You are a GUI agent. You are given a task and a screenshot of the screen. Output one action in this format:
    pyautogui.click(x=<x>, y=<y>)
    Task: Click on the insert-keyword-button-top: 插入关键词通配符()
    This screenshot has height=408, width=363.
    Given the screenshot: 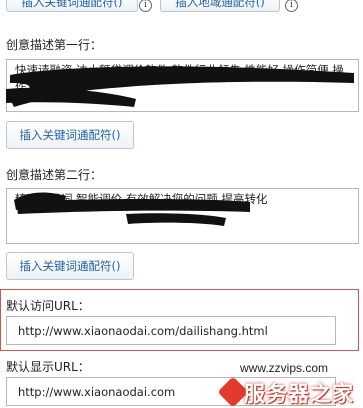 What is the action you would take?
    pyautogui.click(x=72, y=6)
    